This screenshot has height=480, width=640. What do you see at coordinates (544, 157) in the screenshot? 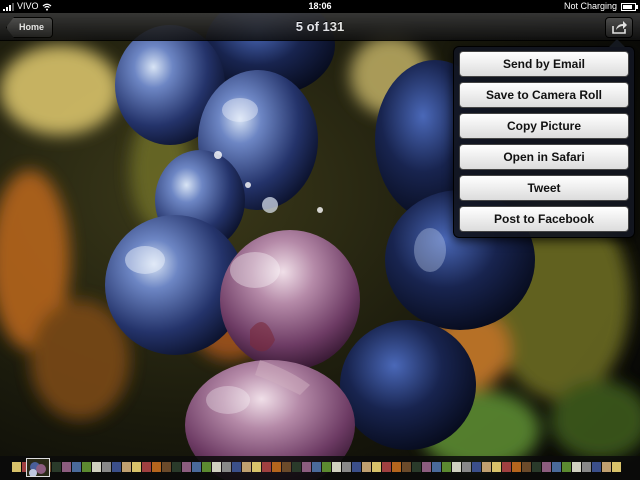
I see `open-in-safari-button: Open in Safari` at bounding box center [544, 157].